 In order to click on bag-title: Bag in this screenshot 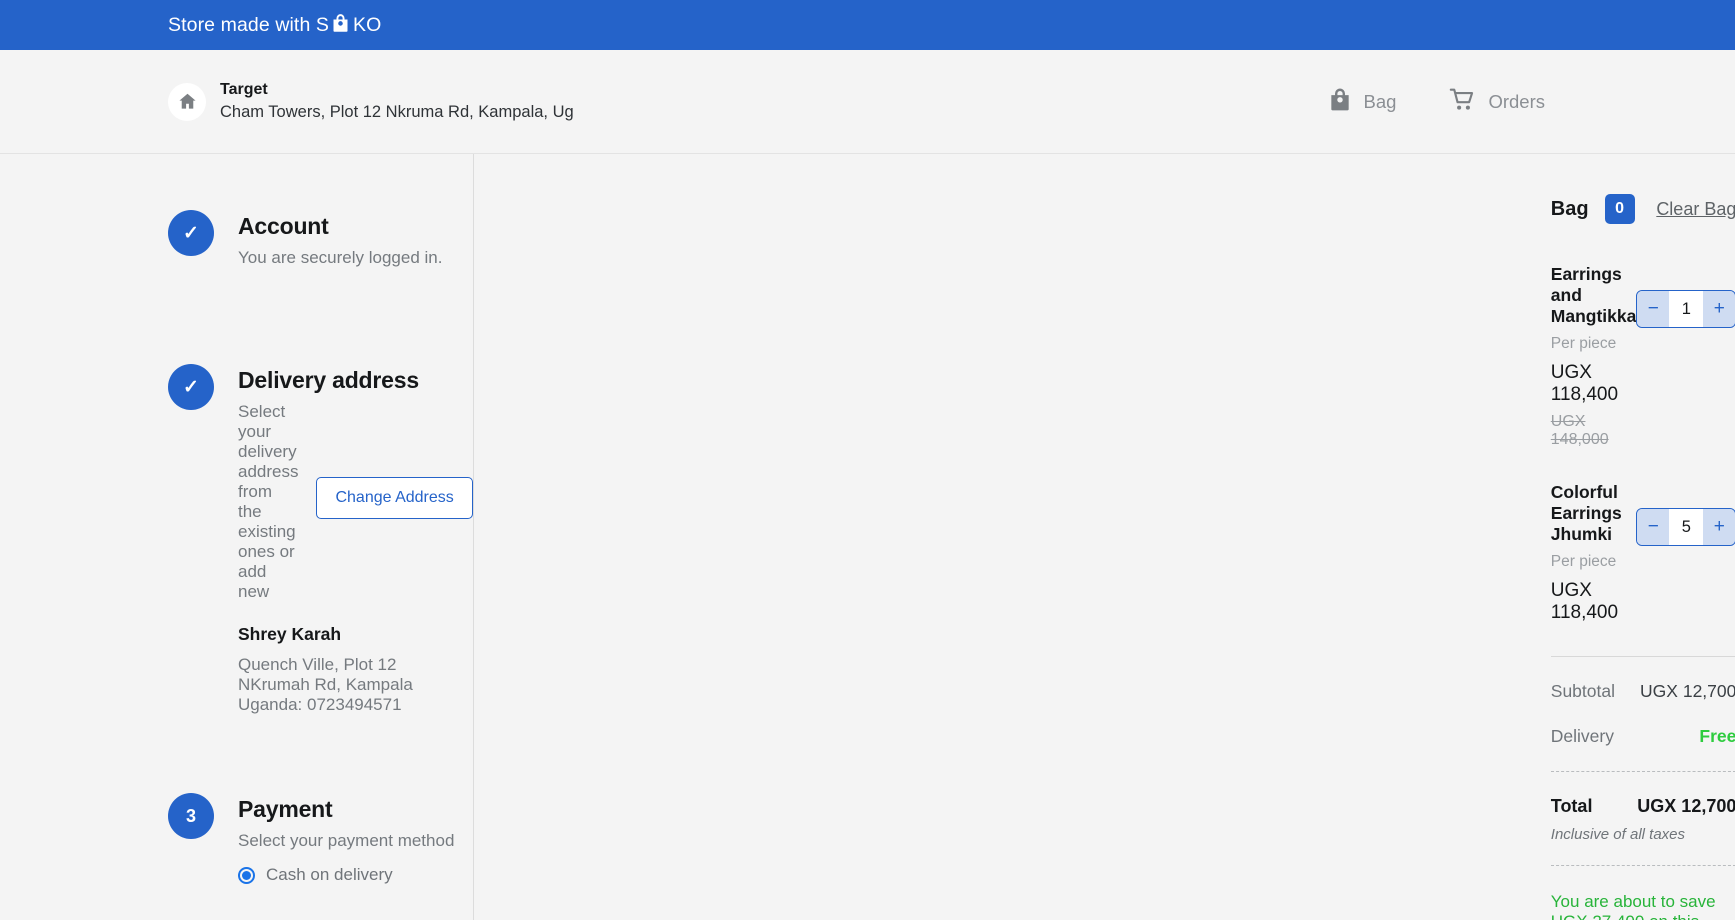, I will do `click(1569, 208)`.